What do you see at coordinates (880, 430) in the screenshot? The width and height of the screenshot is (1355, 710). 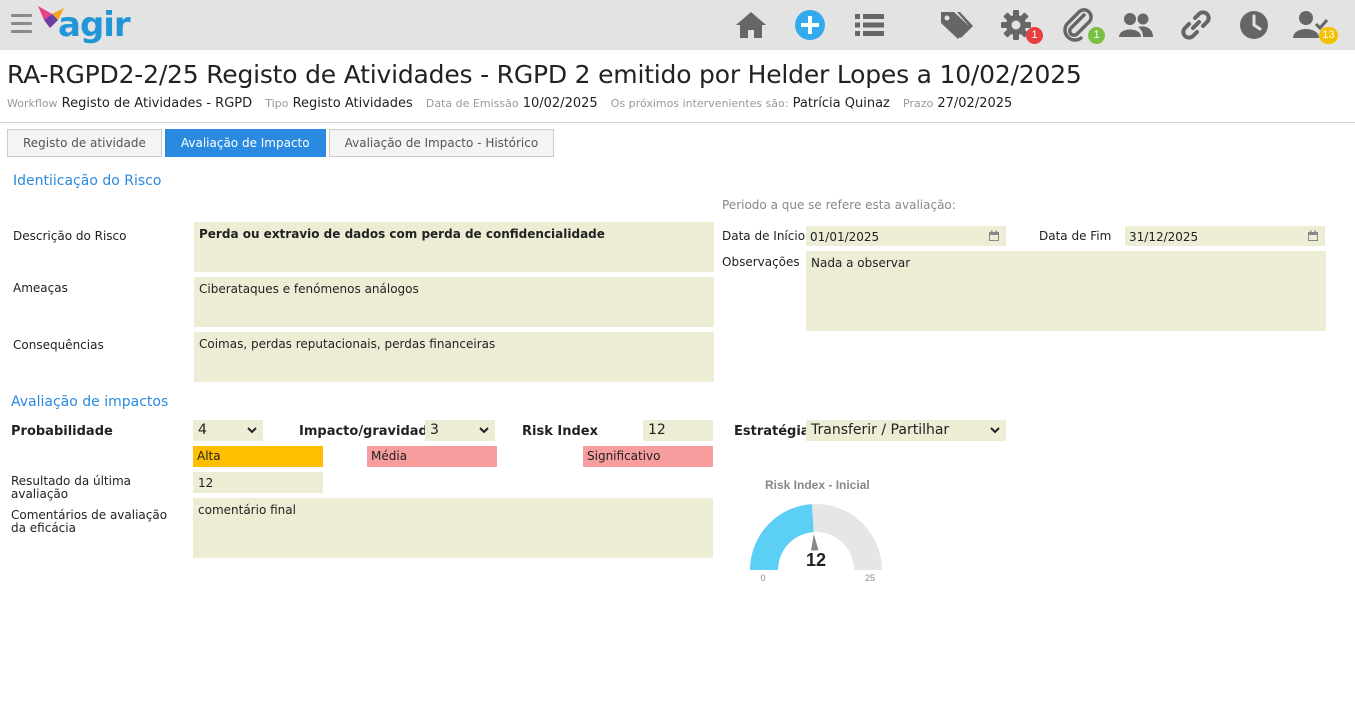 I see `estrategia-value: Transferir / Partilhar` at bounding box center [880, 430].